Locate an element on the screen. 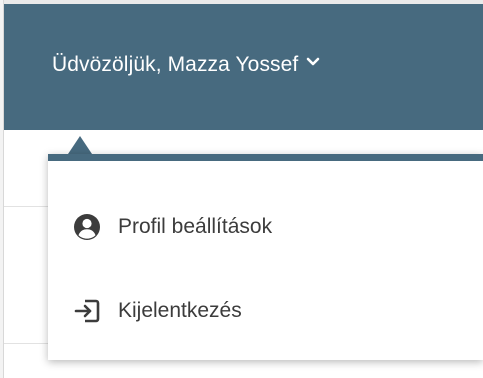 This screenshot has width=483, height=378. welcome-text: Üdvözöljük, Mazza Yossef is located at coordinates (175, 64).